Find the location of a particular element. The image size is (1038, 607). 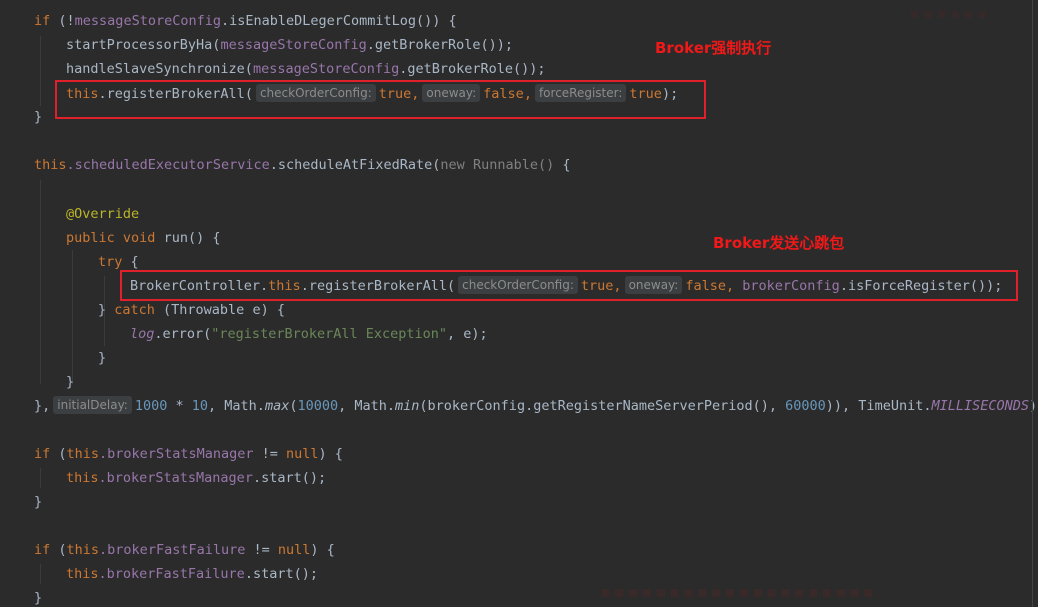

watermark: ▪▪▪▪▪▪▪▪▪▪▪▪▪▪▪▪▪▪▪▪ is located at coordinates (738, 591).